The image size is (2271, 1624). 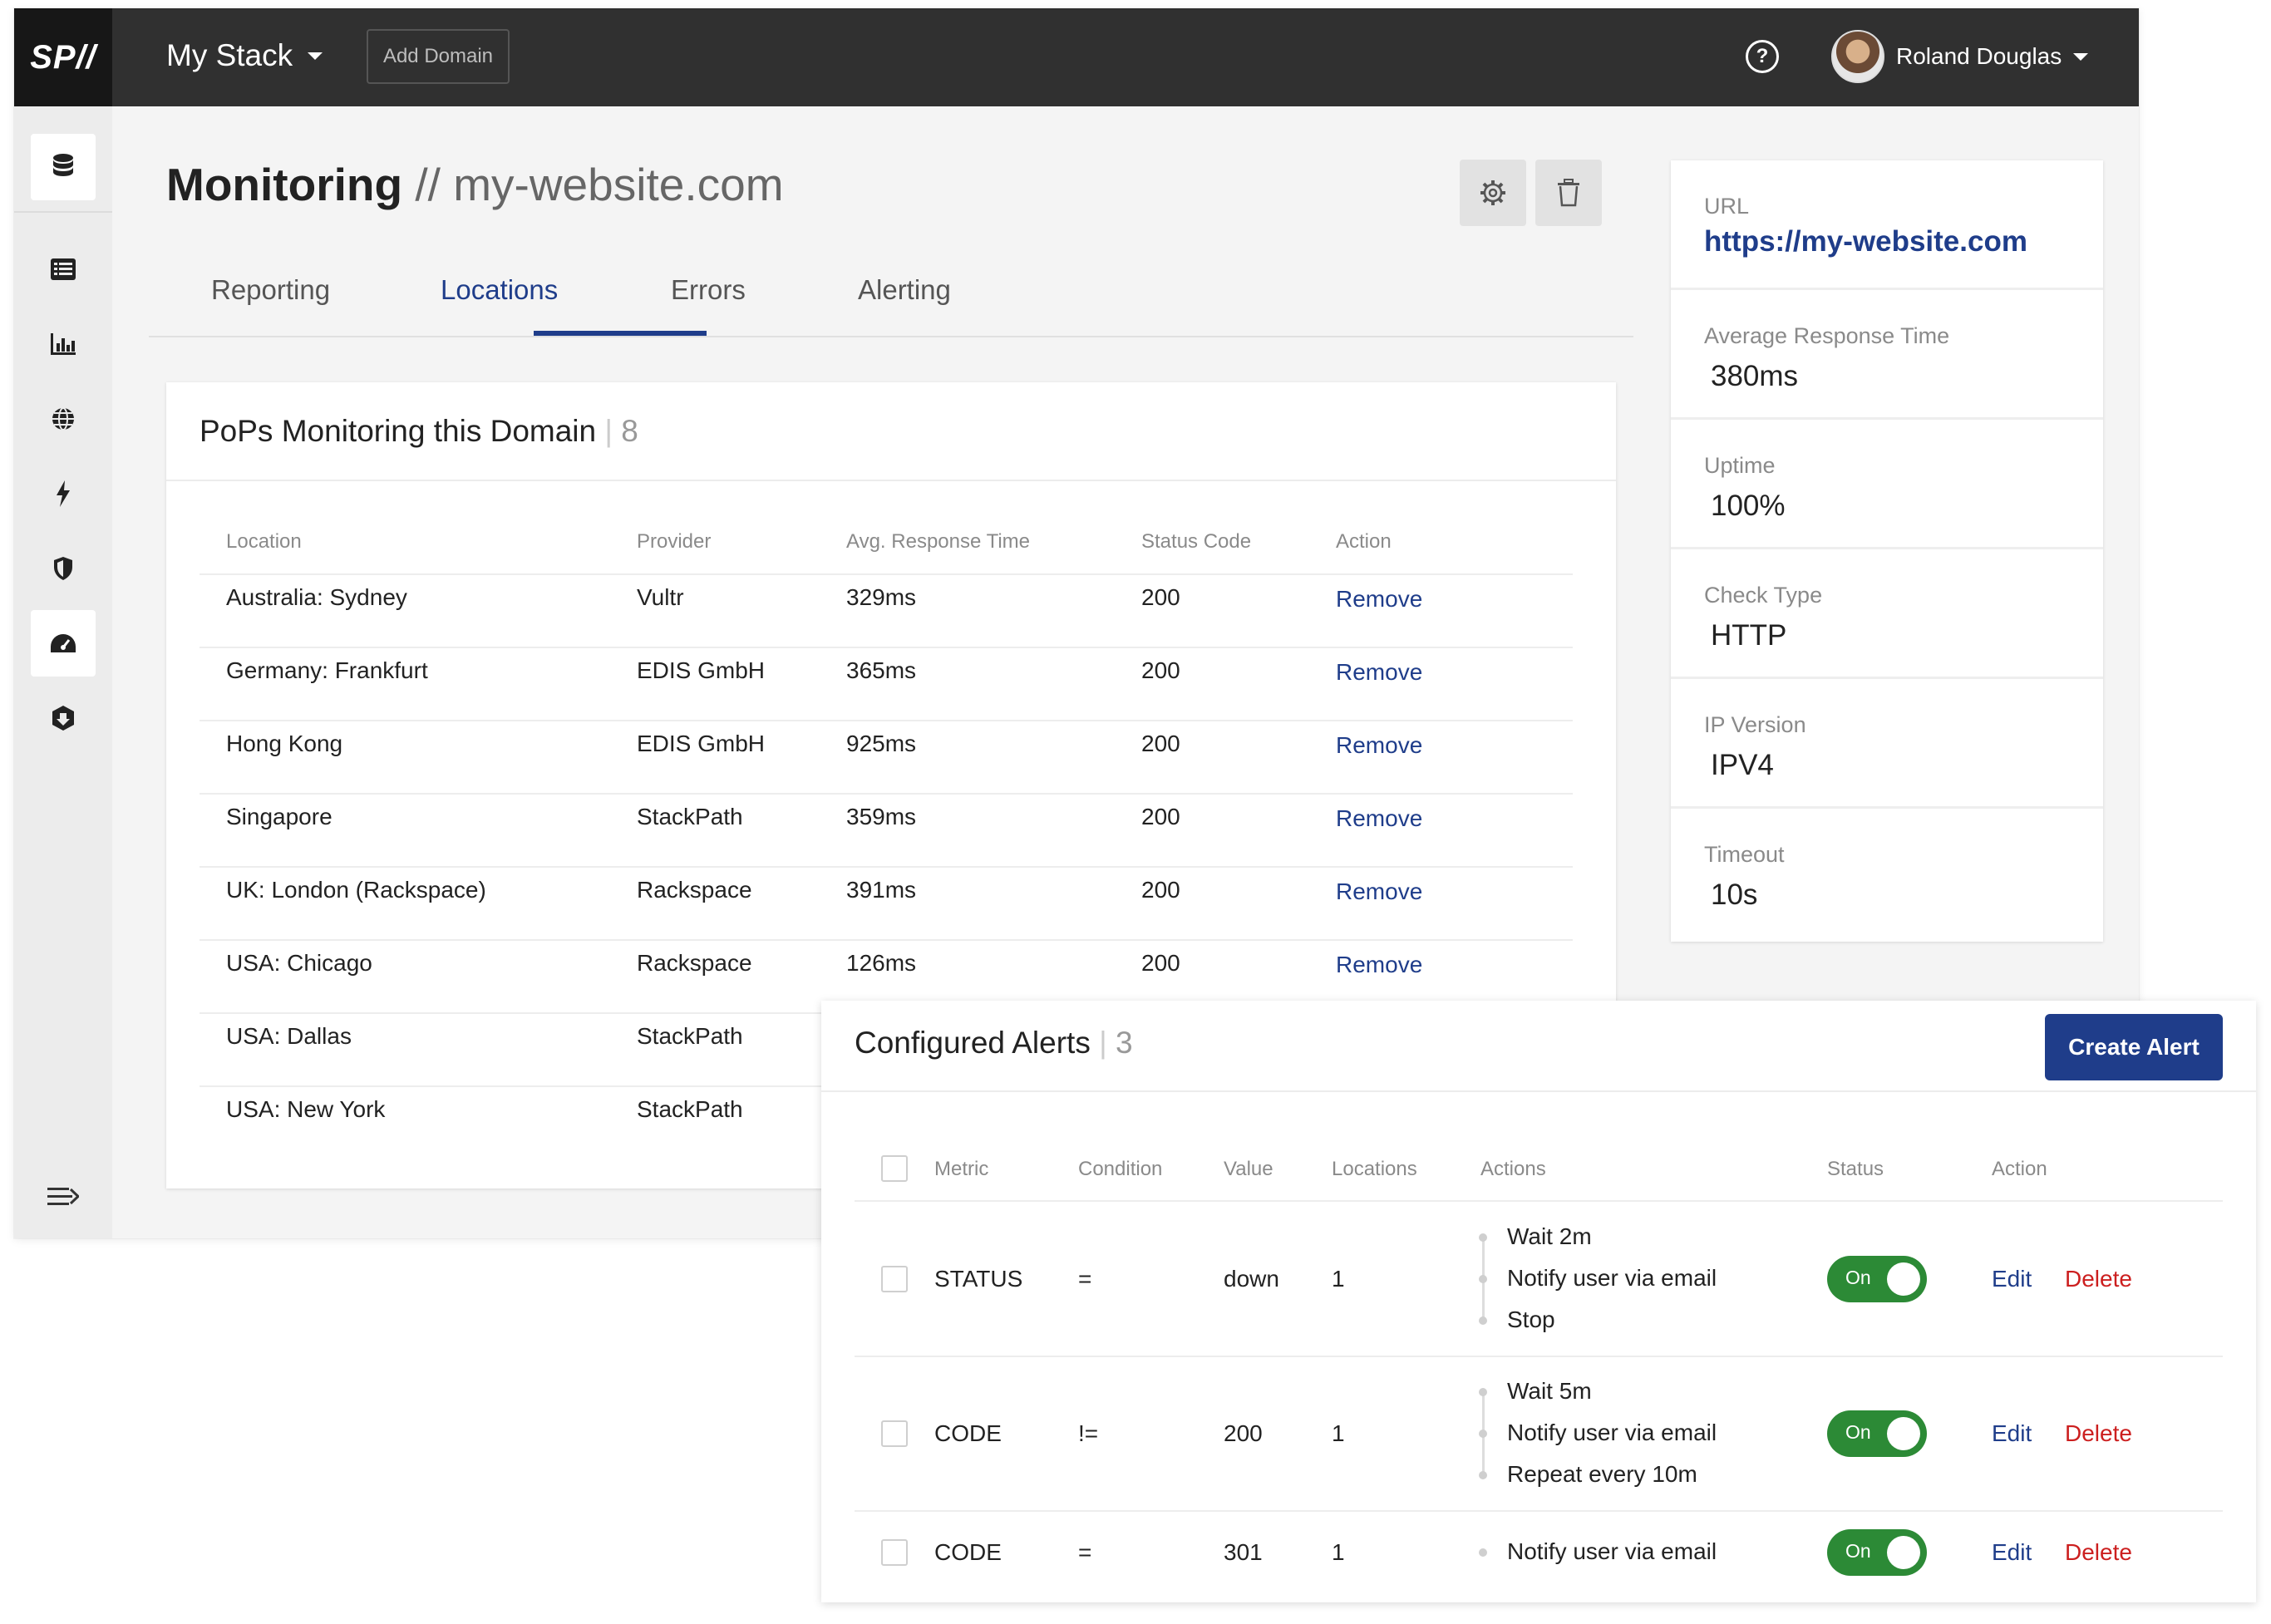 I want to click on alert-action-step: Wait 5m, so click(x=1549, y=1391).